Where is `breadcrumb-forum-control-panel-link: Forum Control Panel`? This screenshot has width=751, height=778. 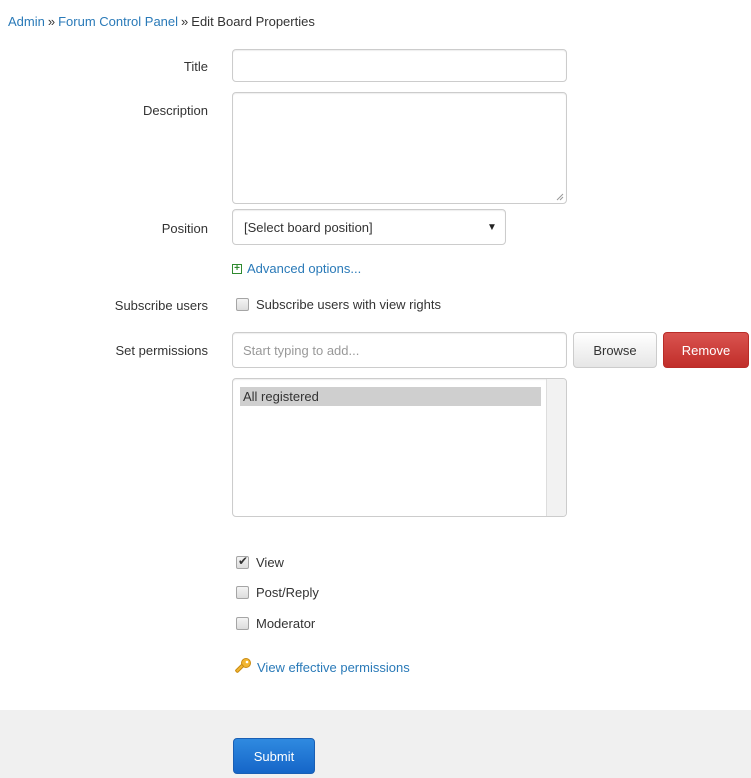 breadcrumb-forum-control-panel-link: Forum Control Panel is located at coordinates (118, 21).